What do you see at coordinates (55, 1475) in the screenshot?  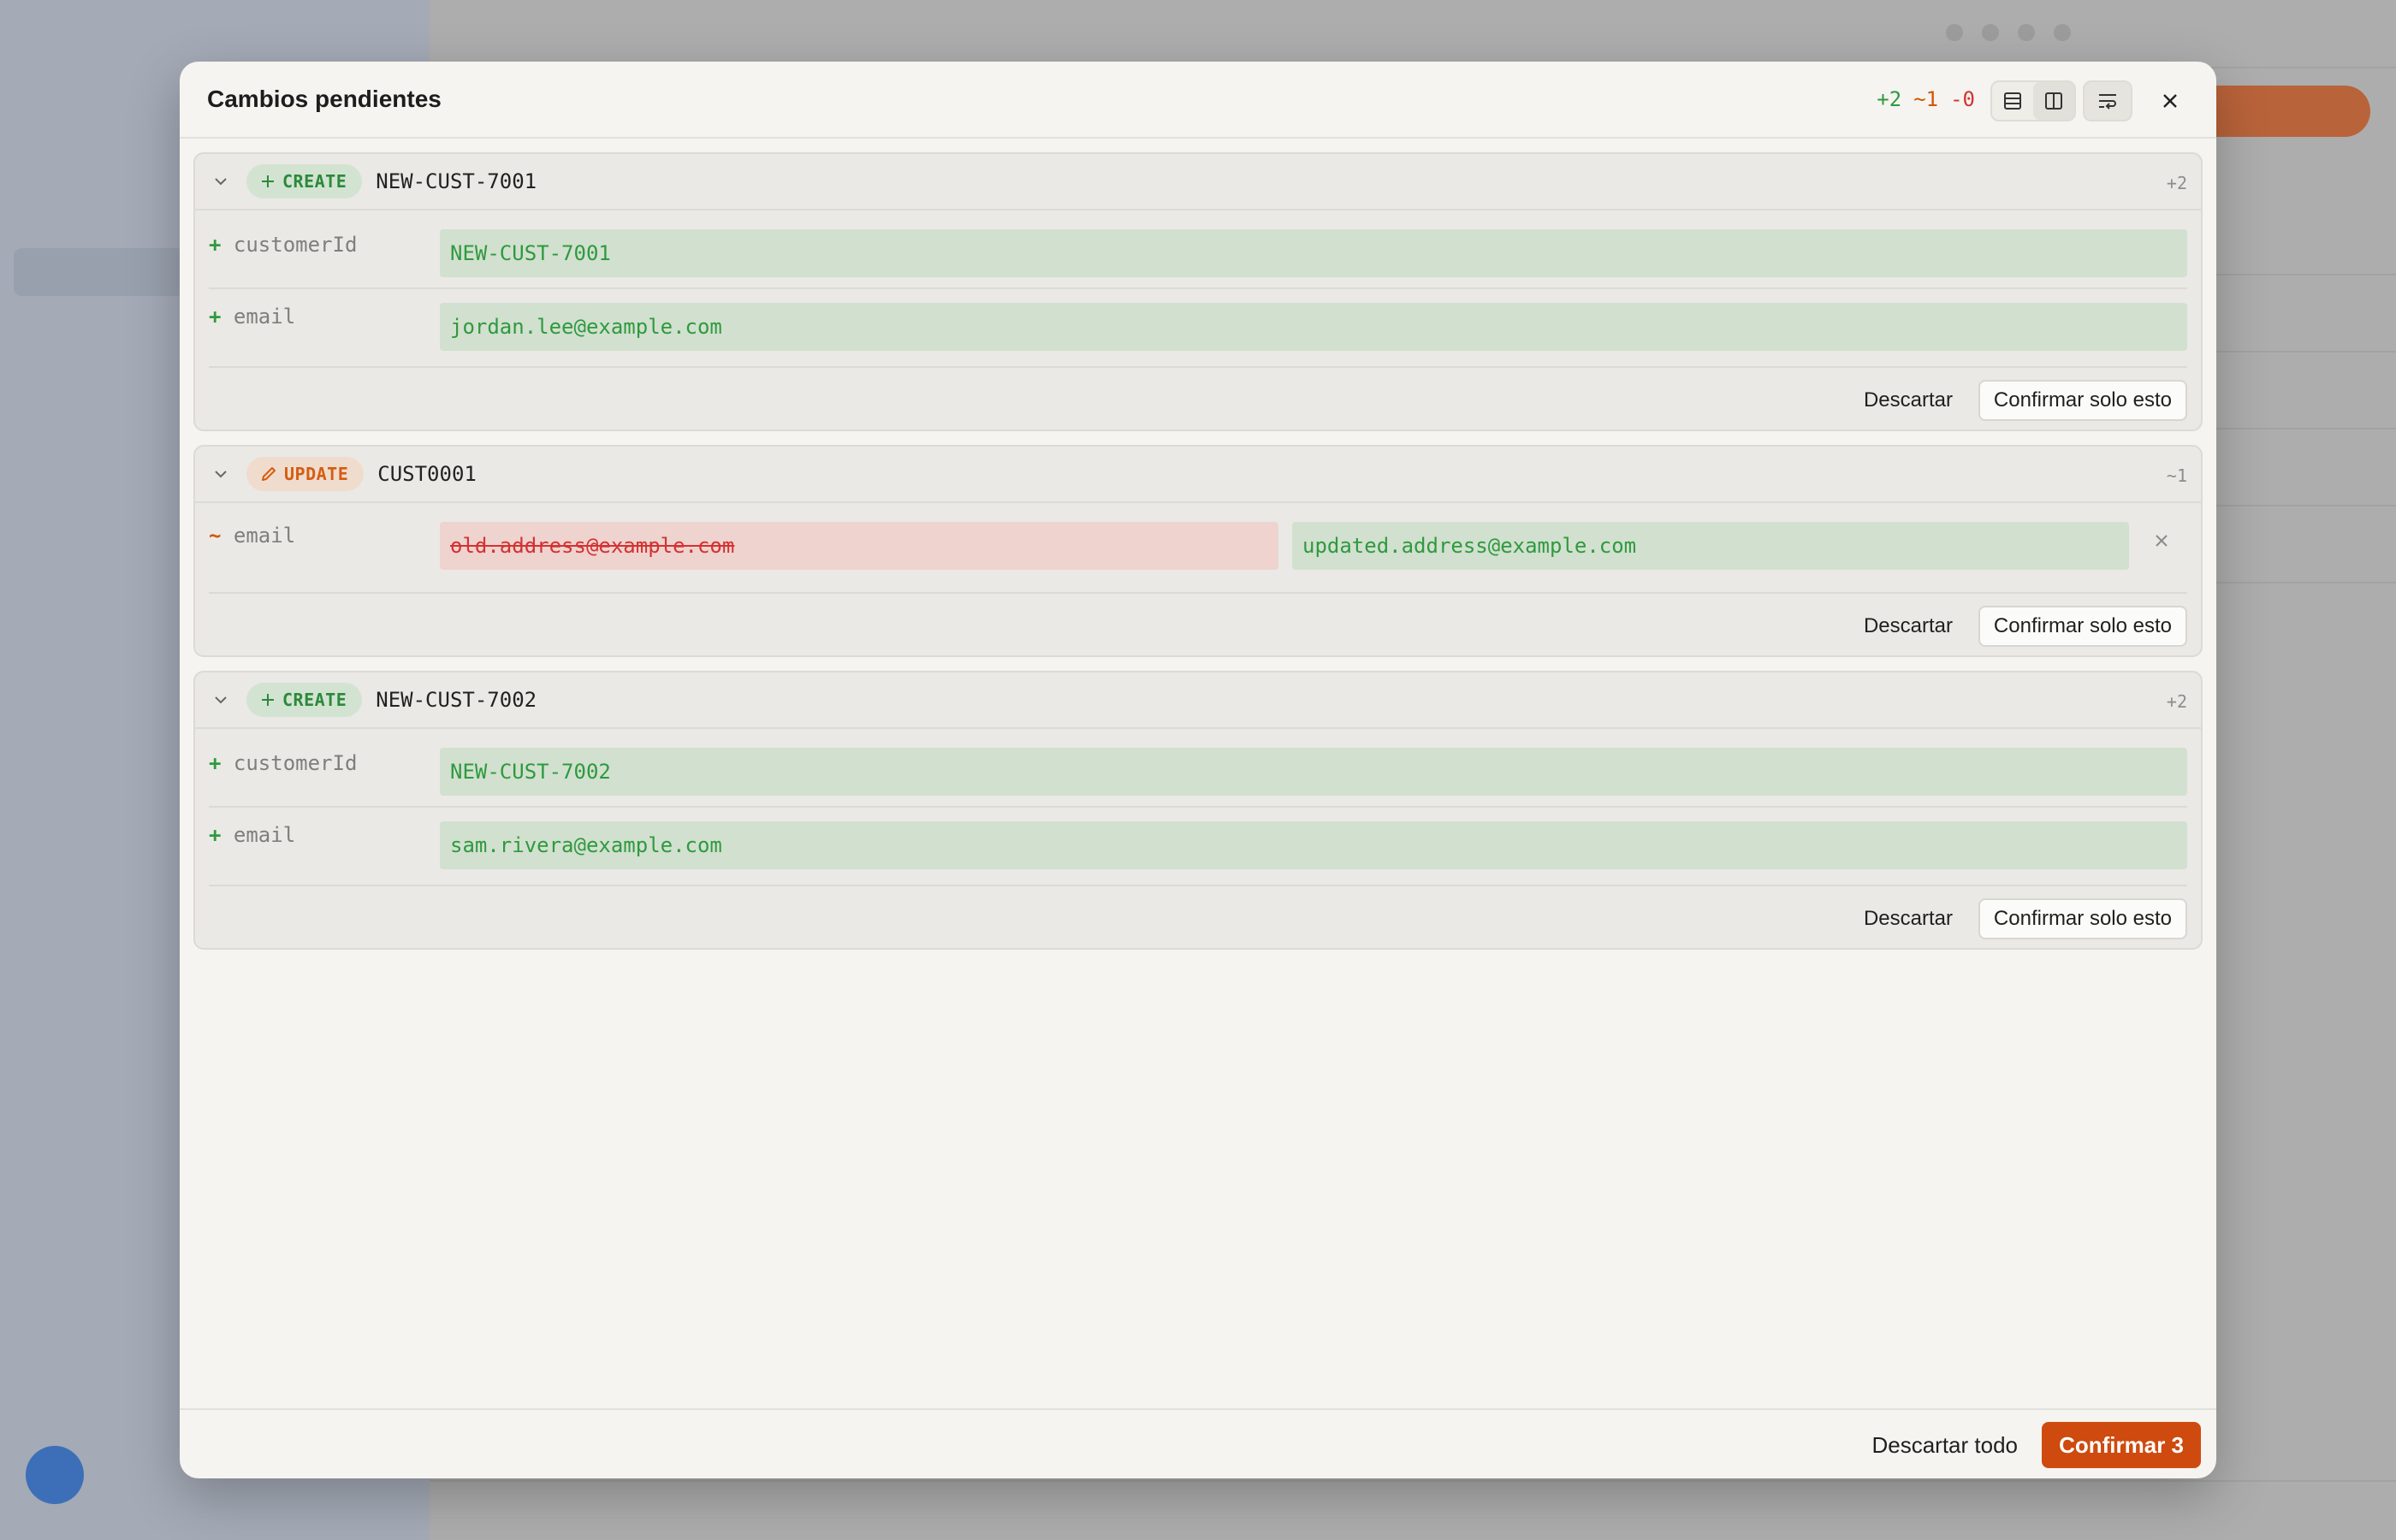 I see `background-user-avatar` at bounding box center [55, 1475].